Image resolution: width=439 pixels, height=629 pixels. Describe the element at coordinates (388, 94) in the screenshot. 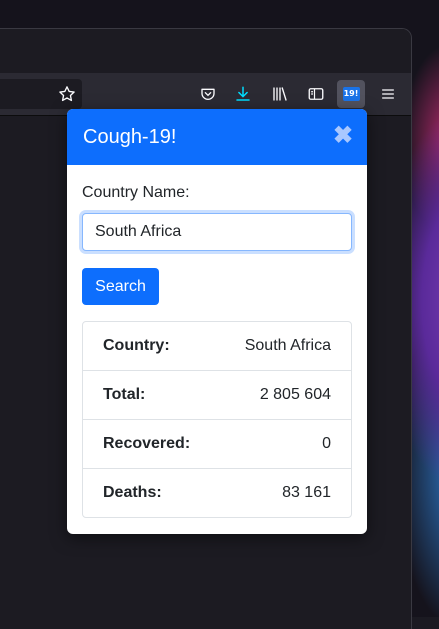

I see `menu-icon` at that location.